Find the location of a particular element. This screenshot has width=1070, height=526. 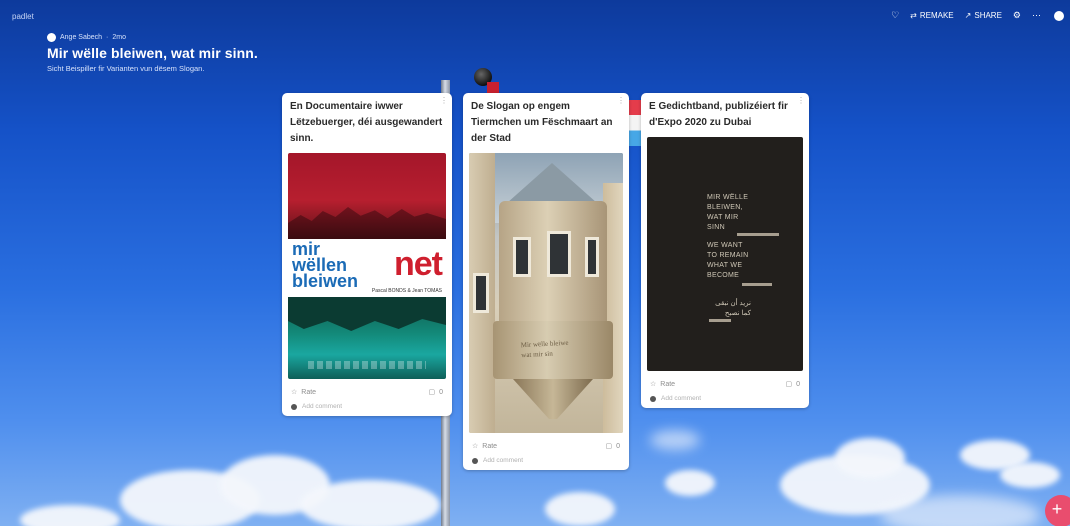

share-button: ↗ SHARE is located at coordinates (983, 15).